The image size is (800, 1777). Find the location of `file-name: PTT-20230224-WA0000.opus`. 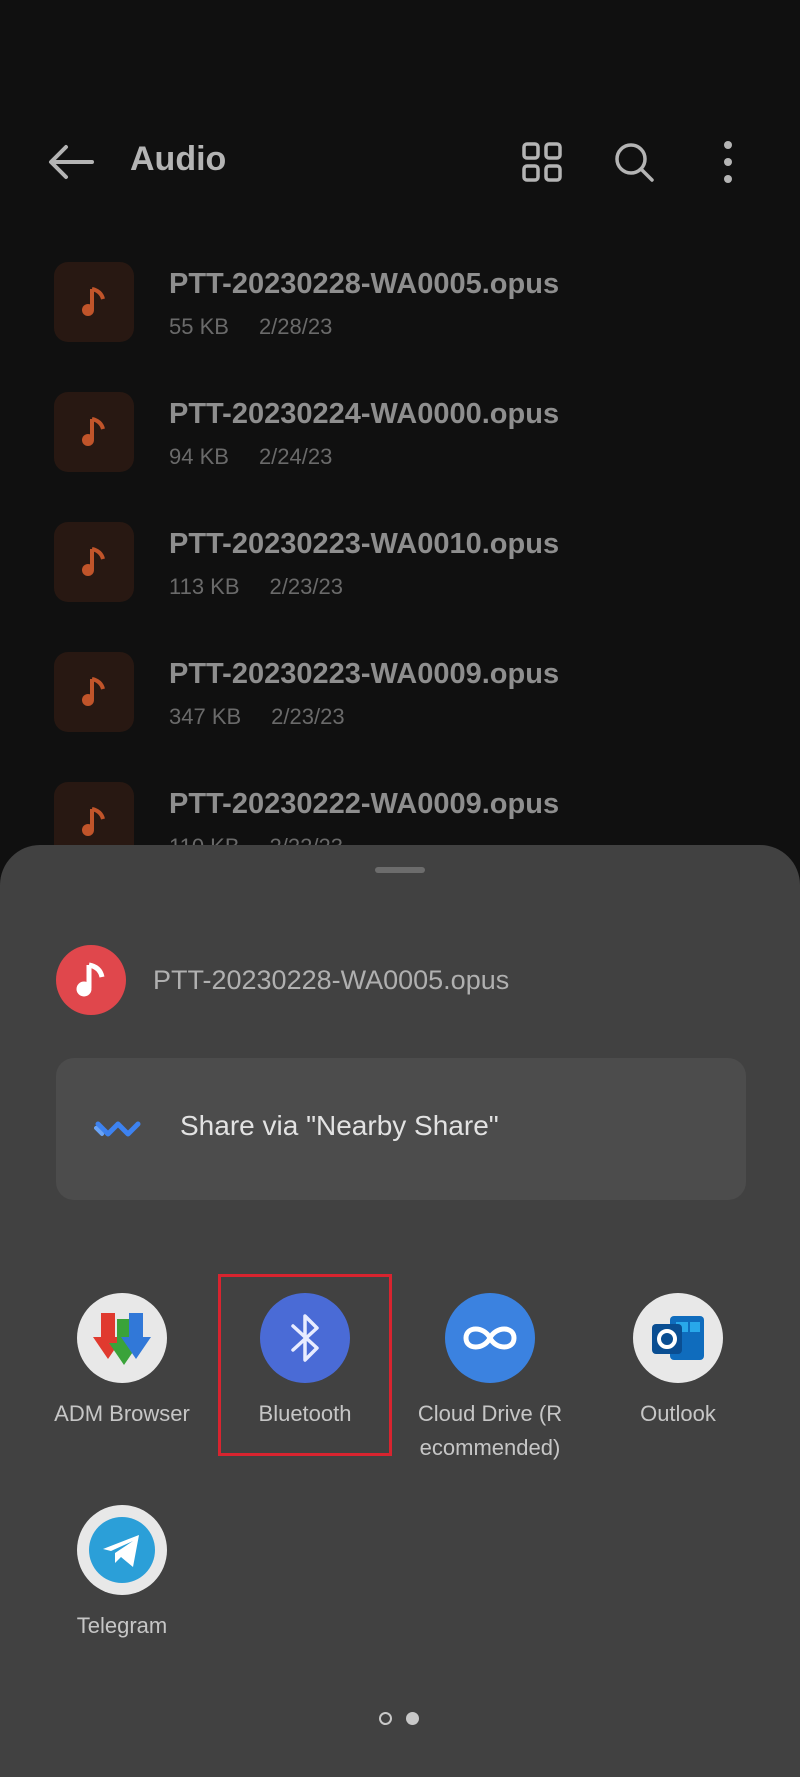

file-name: PTT-20230224-WA0000.opus is located at coordinates (364, 414).